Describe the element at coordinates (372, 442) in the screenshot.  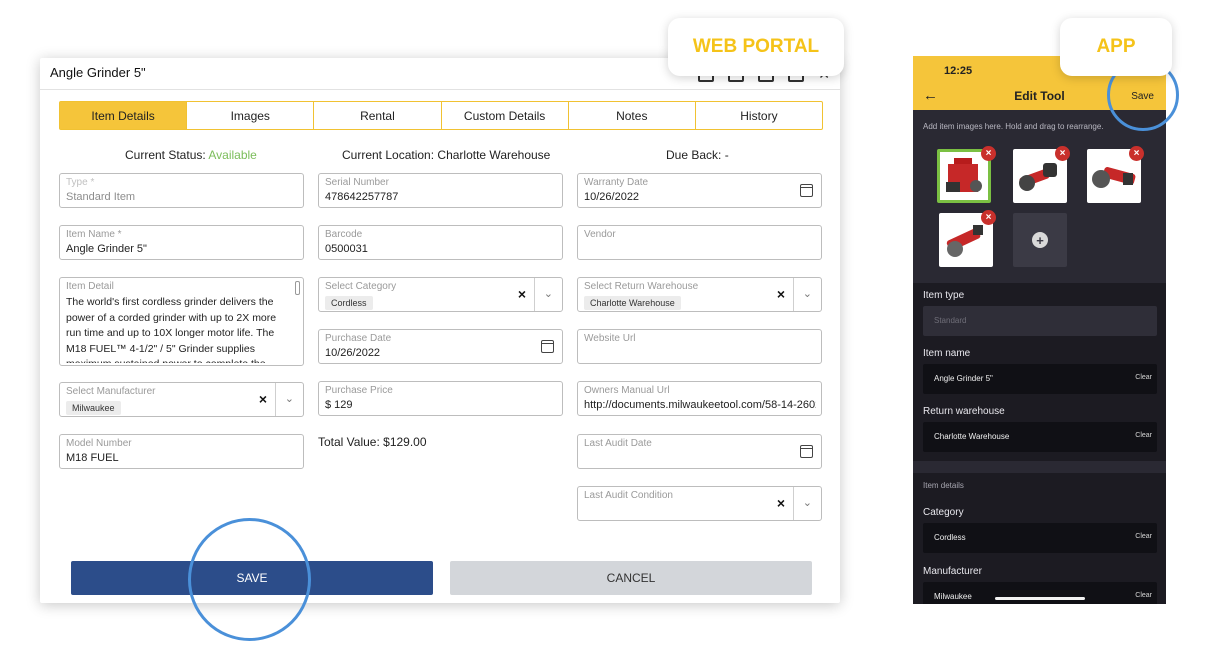
I see `total-value: Total Value: $129.00` at that location.